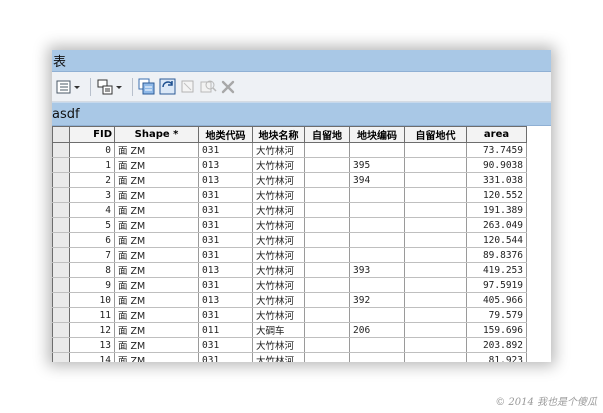  What do you see at coordinates (496, 225) in the screenshot?
I see `table-cell: 263.049` at bounding box center [496, 225].